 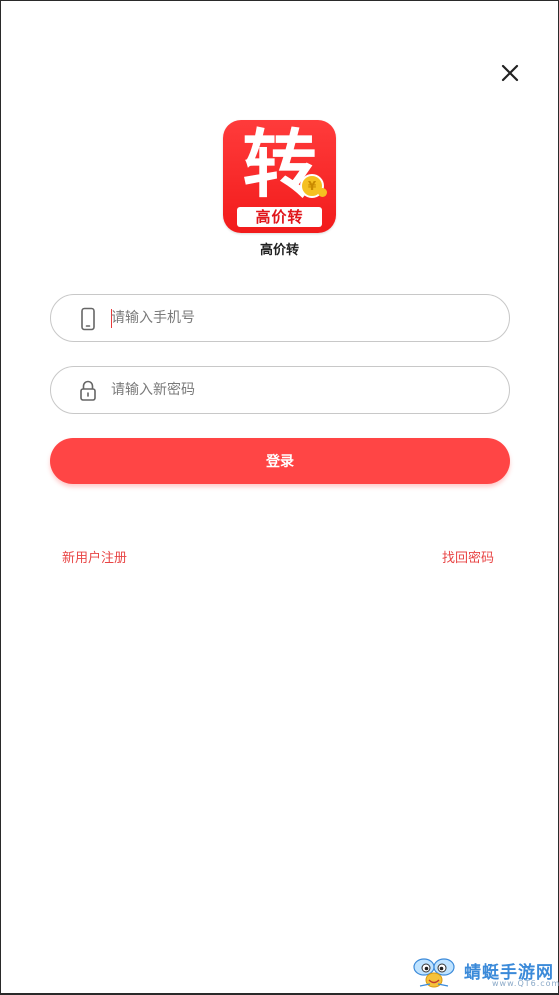 I want to click on lock-icon, so click(x=88, y=390).